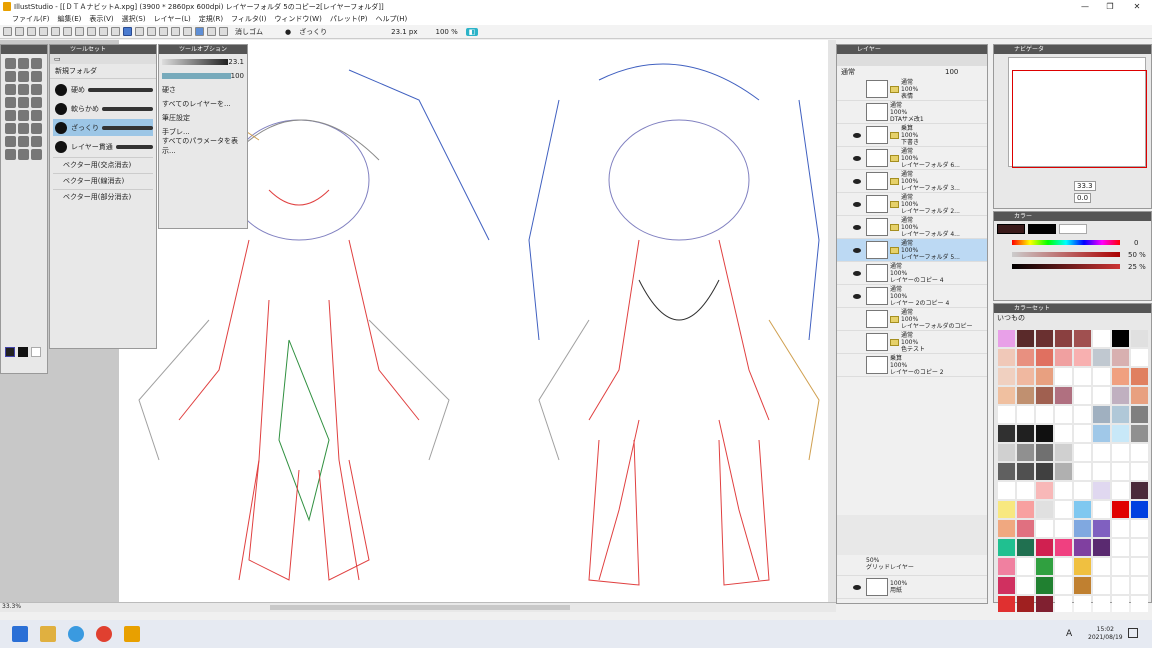 This screenshot has height=648, width=1152. I want to click on pen-tool-icon, so click(10, 115).